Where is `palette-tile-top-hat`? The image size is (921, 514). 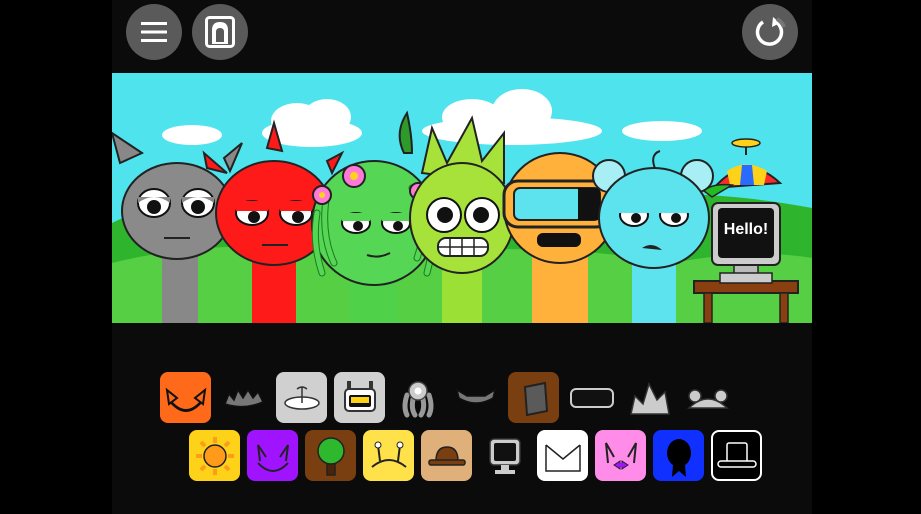 palette-tile-top-hat is located at coordinates (736, 455).